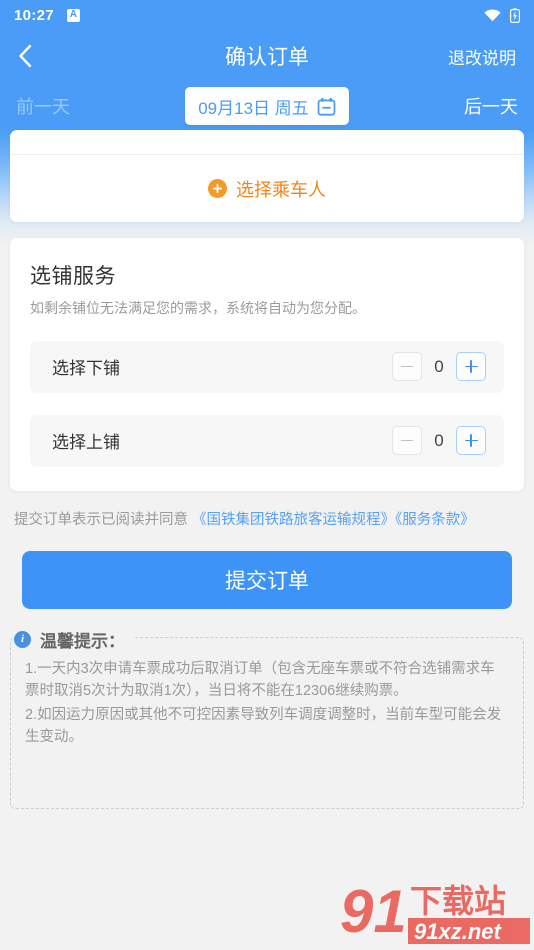 Image resolution: width=534 pixels, height=950 pixels. What do you see at coordinates (253, 108) in the screenshot?
I see `selected-date-label: 09月13日 周五` at bounding box center [253, 108].